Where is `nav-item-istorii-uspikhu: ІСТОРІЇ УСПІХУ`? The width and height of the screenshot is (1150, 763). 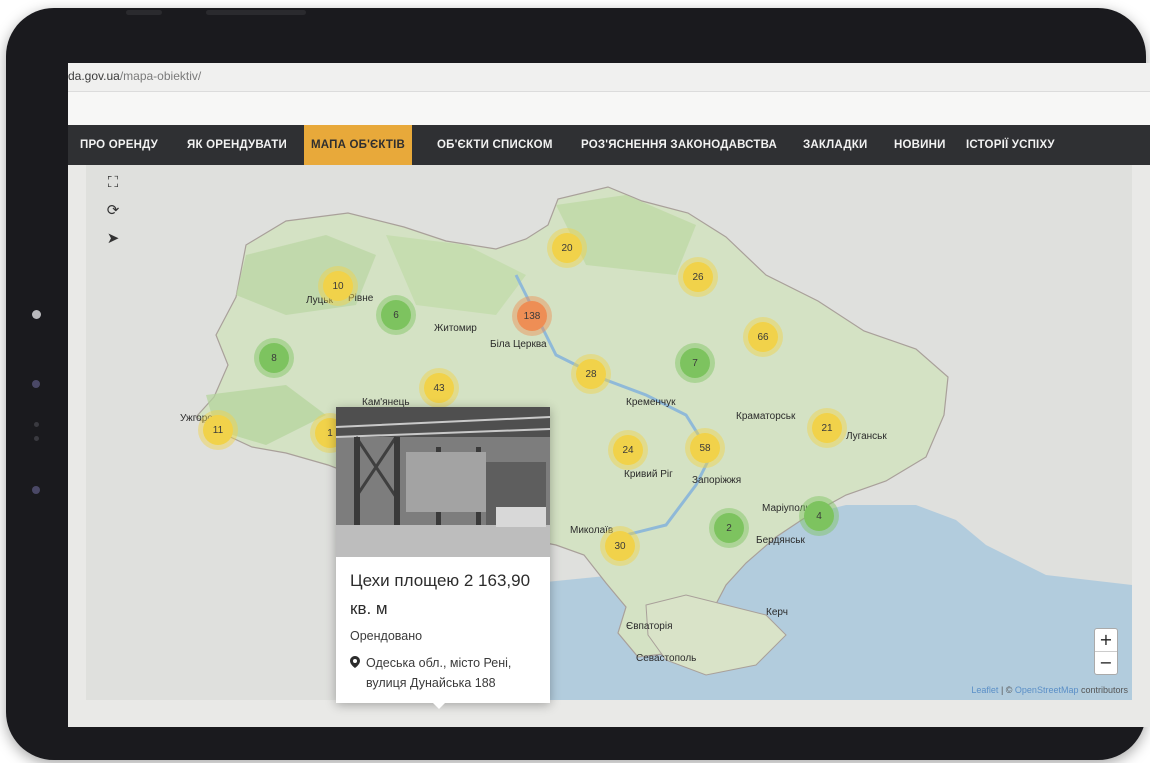 nav-item-istorii-uspikhu: ІСТОРІЇ УСПІХУ is located at coordinates (1010, 145).